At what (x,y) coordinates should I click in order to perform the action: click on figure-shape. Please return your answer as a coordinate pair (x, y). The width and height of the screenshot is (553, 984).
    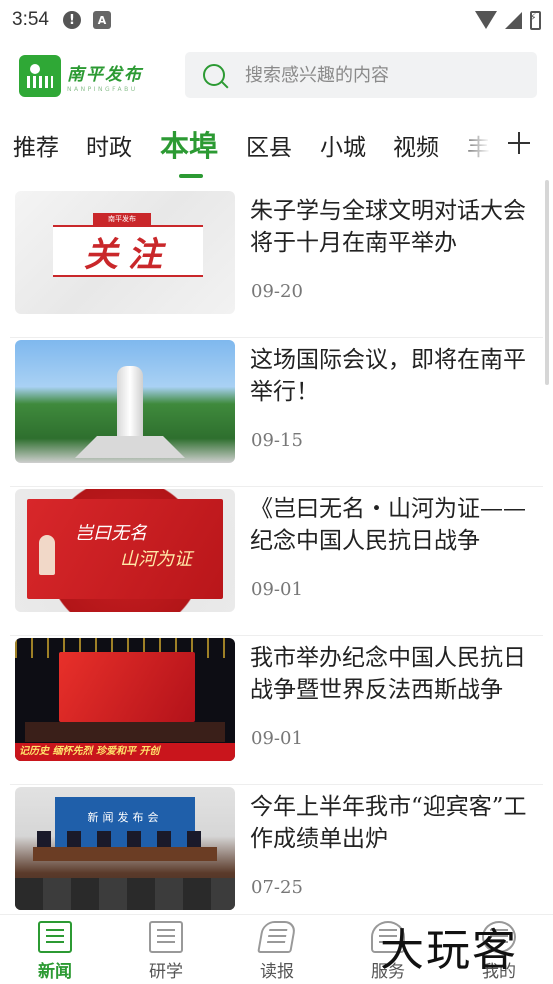
    Looking at the image, I should click on (47, 555).